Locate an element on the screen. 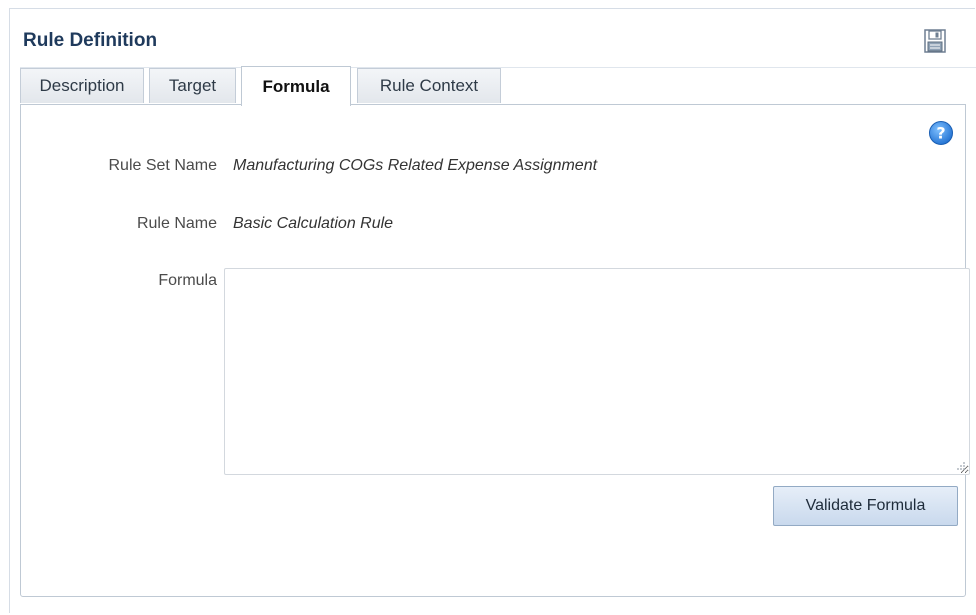 The width and height of the screenshot is (976, 615). rule-set-name-label: Rule Set Name is located at coordinates (163, 165).